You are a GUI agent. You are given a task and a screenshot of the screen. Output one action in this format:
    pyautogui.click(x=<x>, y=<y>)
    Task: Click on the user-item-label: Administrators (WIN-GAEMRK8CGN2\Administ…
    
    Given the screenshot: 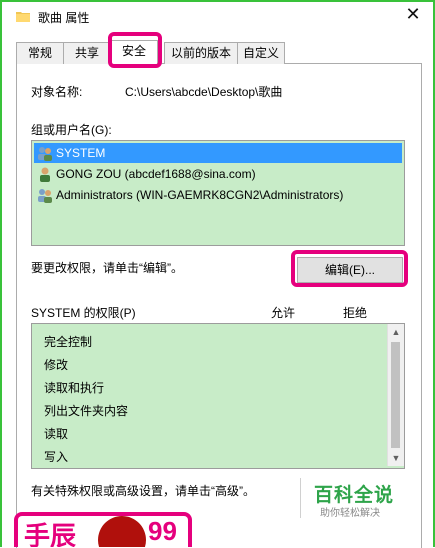 What is the action you would take?
    pyautogui.click(x=200, y=195)
    